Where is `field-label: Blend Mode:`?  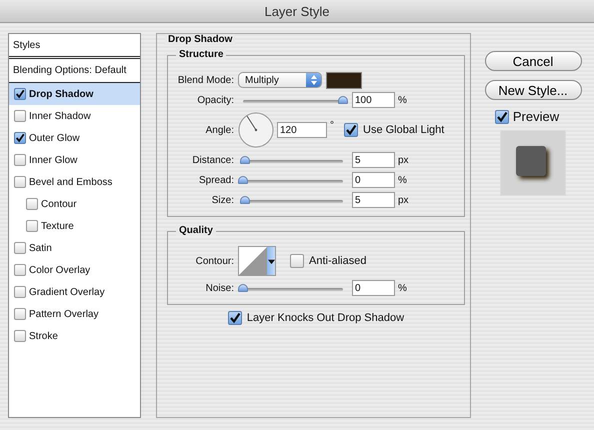
field-label: Blend Mode: is located at coordinates (205, 80).